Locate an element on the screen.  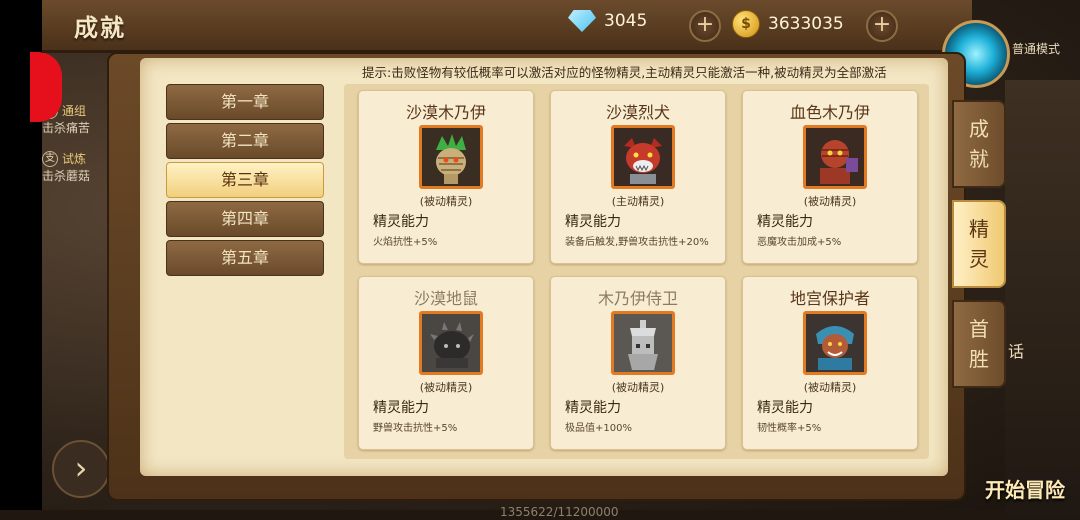
spirit-effect: 恶魔攻击加成+5% is located at coordinates (799, 242).